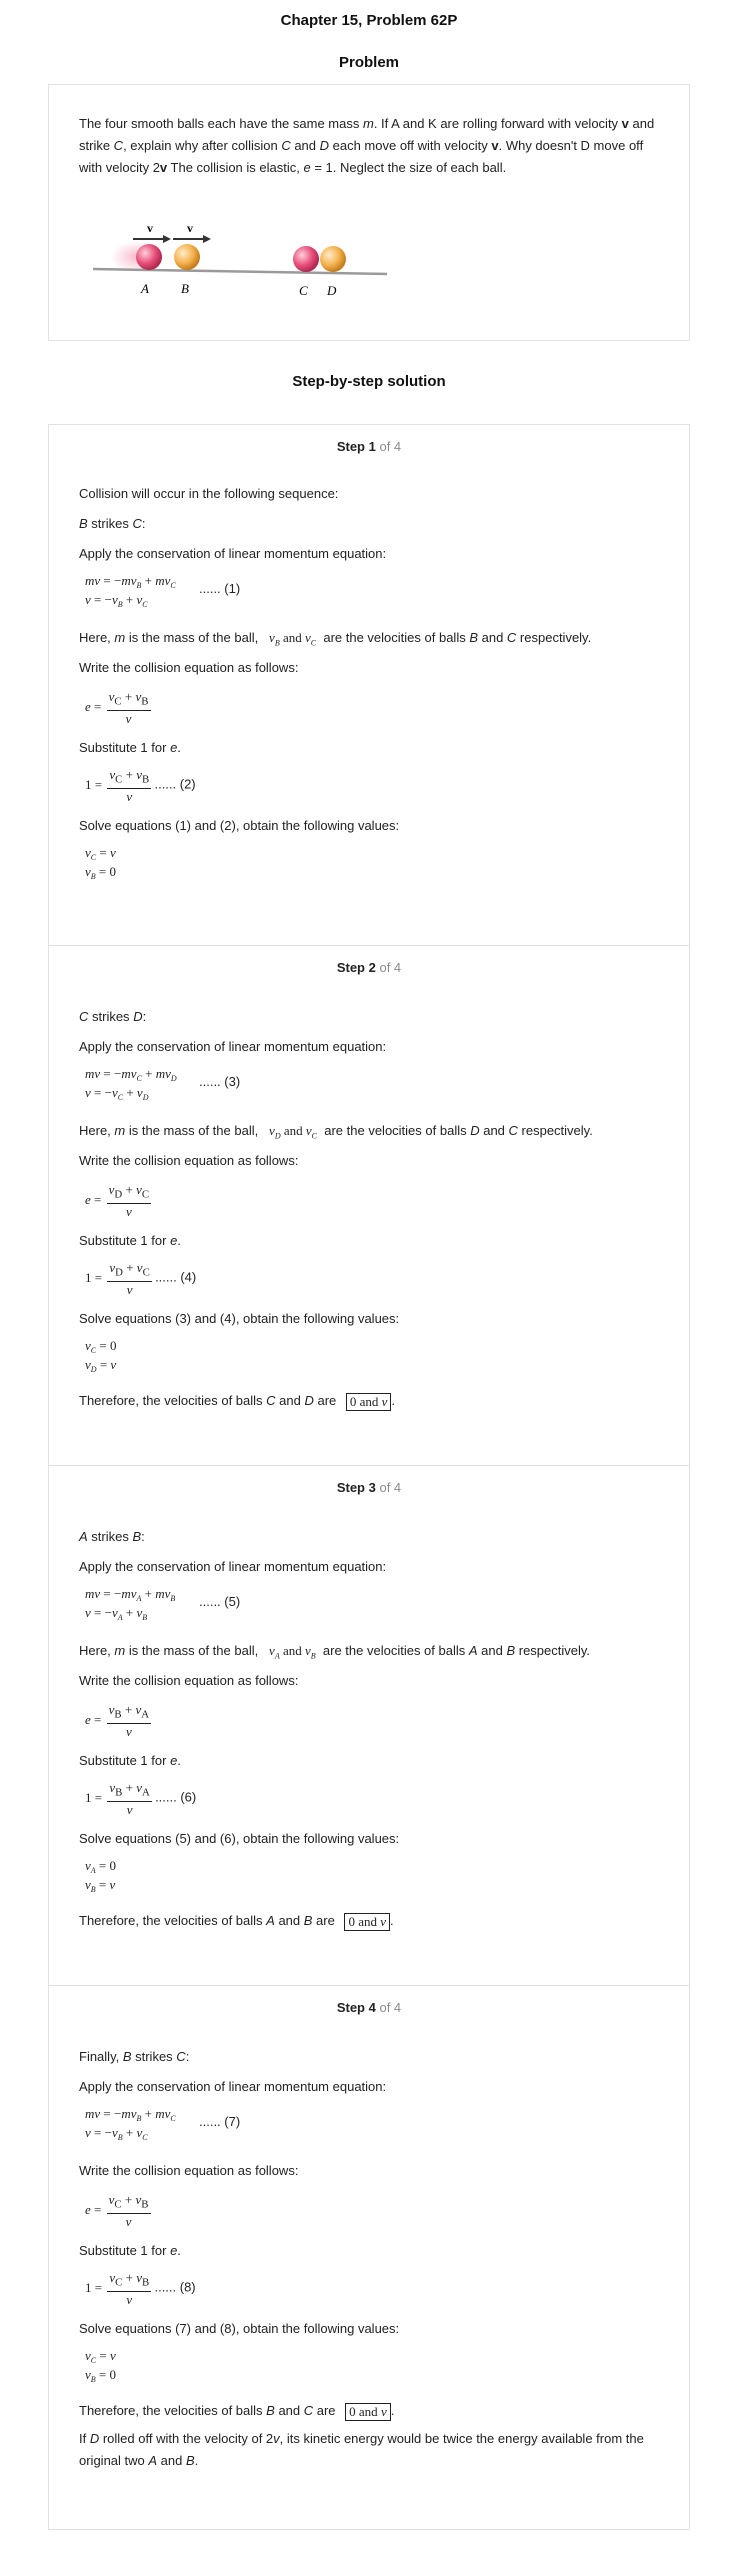 This screenshot has height=2555, width=738. Describe the element at coordinates (369, 20) in the screenshot. I see `chapter-title: Chapter 15, Problem 62P` at that location.